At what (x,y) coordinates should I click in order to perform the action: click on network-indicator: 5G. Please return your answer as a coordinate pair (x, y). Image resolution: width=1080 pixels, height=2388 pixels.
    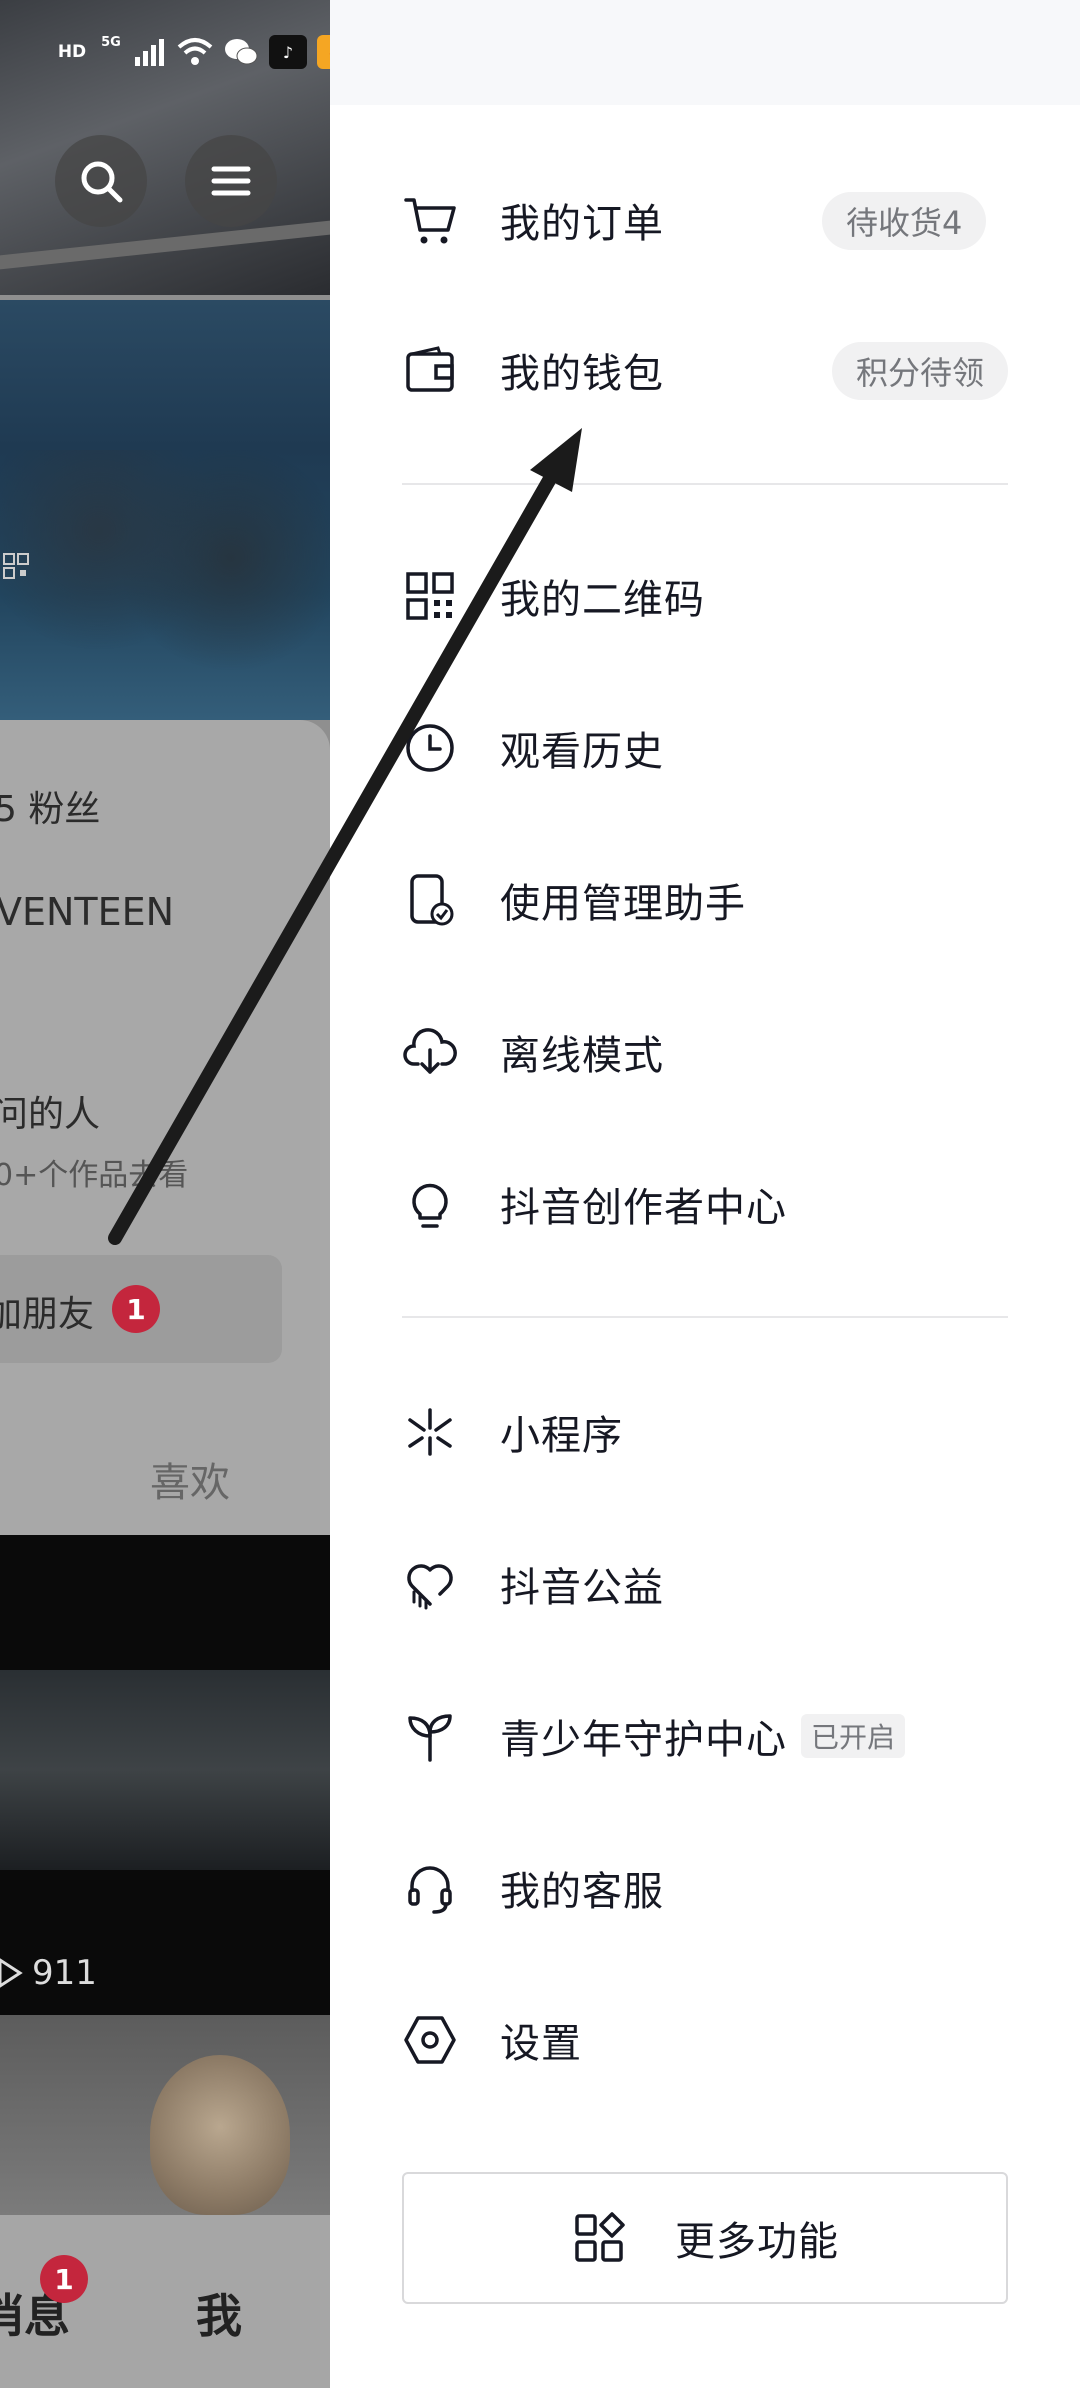
    Looking at the image, I should click on (111, 42).